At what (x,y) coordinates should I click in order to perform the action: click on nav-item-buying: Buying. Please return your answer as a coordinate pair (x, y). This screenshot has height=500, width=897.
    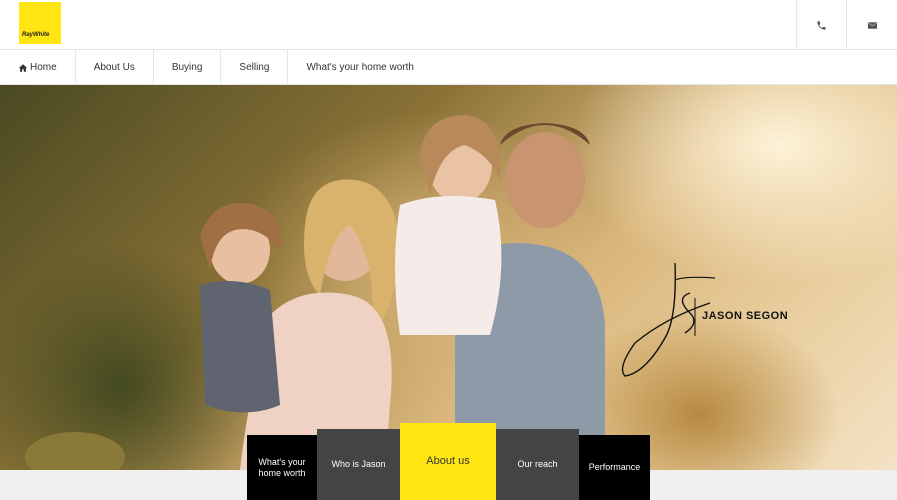
    Looking at the image, I should click on (188, 67).